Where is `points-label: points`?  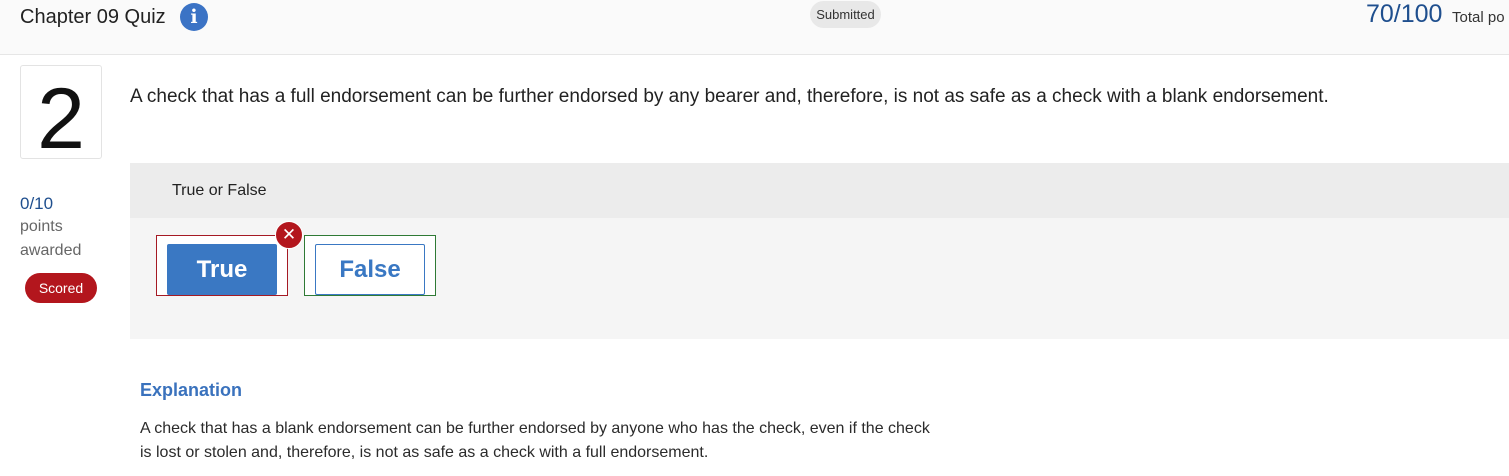 points-label: points is located at coordinates (41, 226).